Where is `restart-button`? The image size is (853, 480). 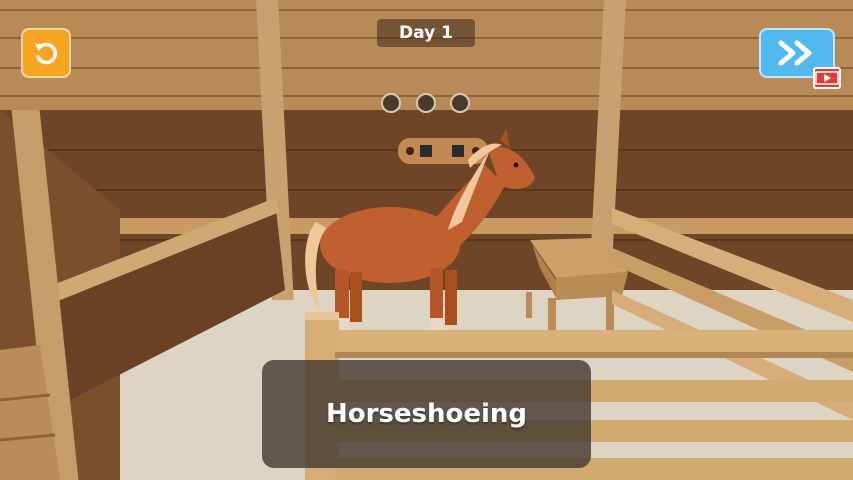 restart-button is located at coordinates (46, 53).